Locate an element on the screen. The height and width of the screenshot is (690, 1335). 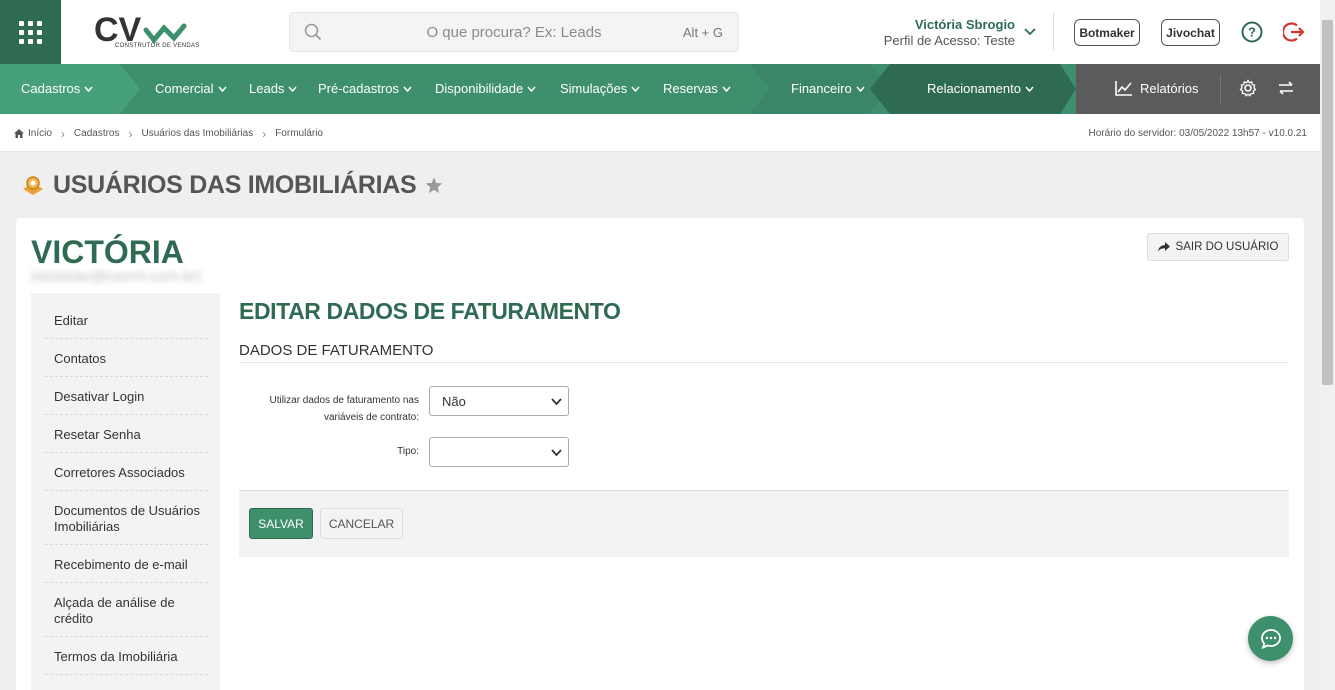
nav-cadastros: Cadastros is located at coordinates (57, 88).